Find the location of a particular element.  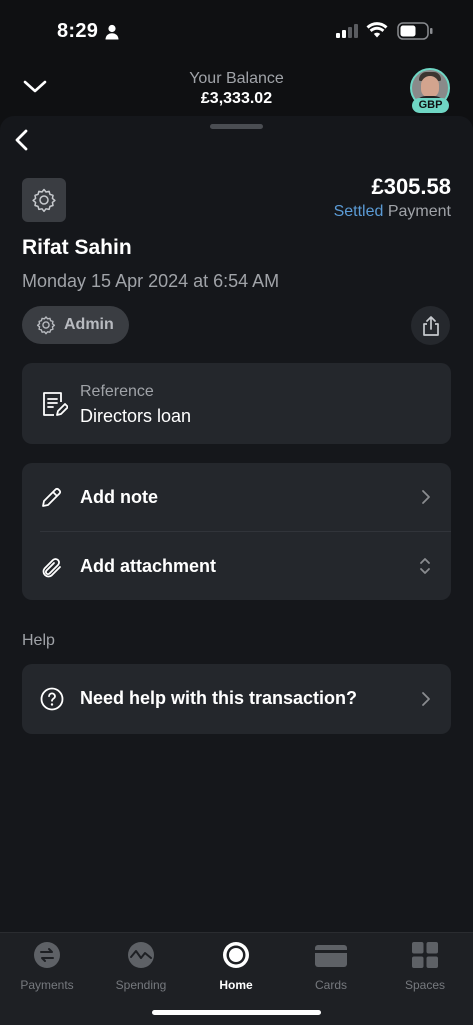

home-indicator is located at coordinates (236, 1012).